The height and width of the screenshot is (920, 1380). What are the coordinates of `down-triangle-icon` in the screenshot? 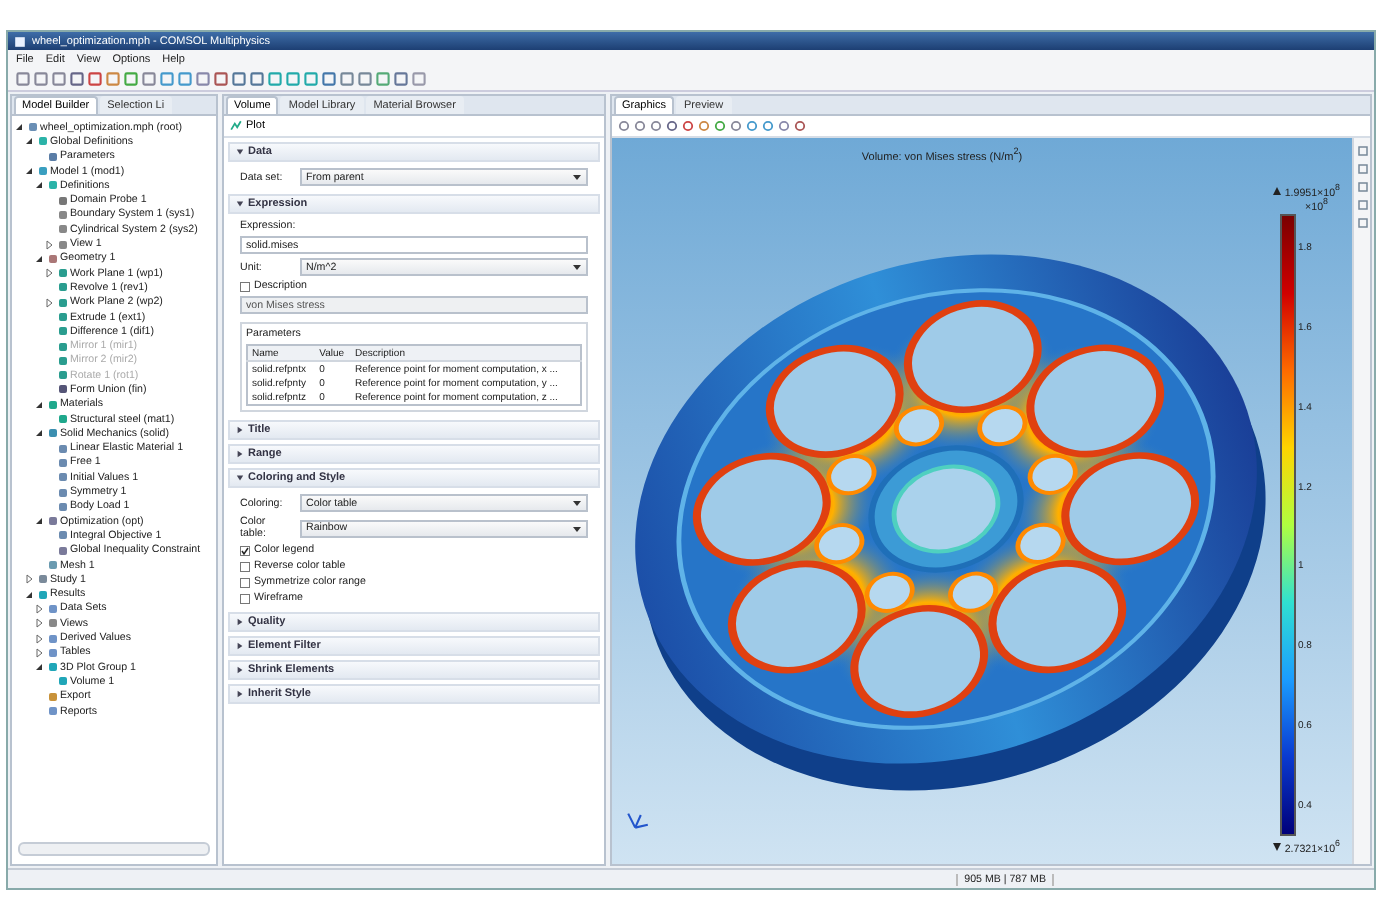 It's located at (1276, 847).